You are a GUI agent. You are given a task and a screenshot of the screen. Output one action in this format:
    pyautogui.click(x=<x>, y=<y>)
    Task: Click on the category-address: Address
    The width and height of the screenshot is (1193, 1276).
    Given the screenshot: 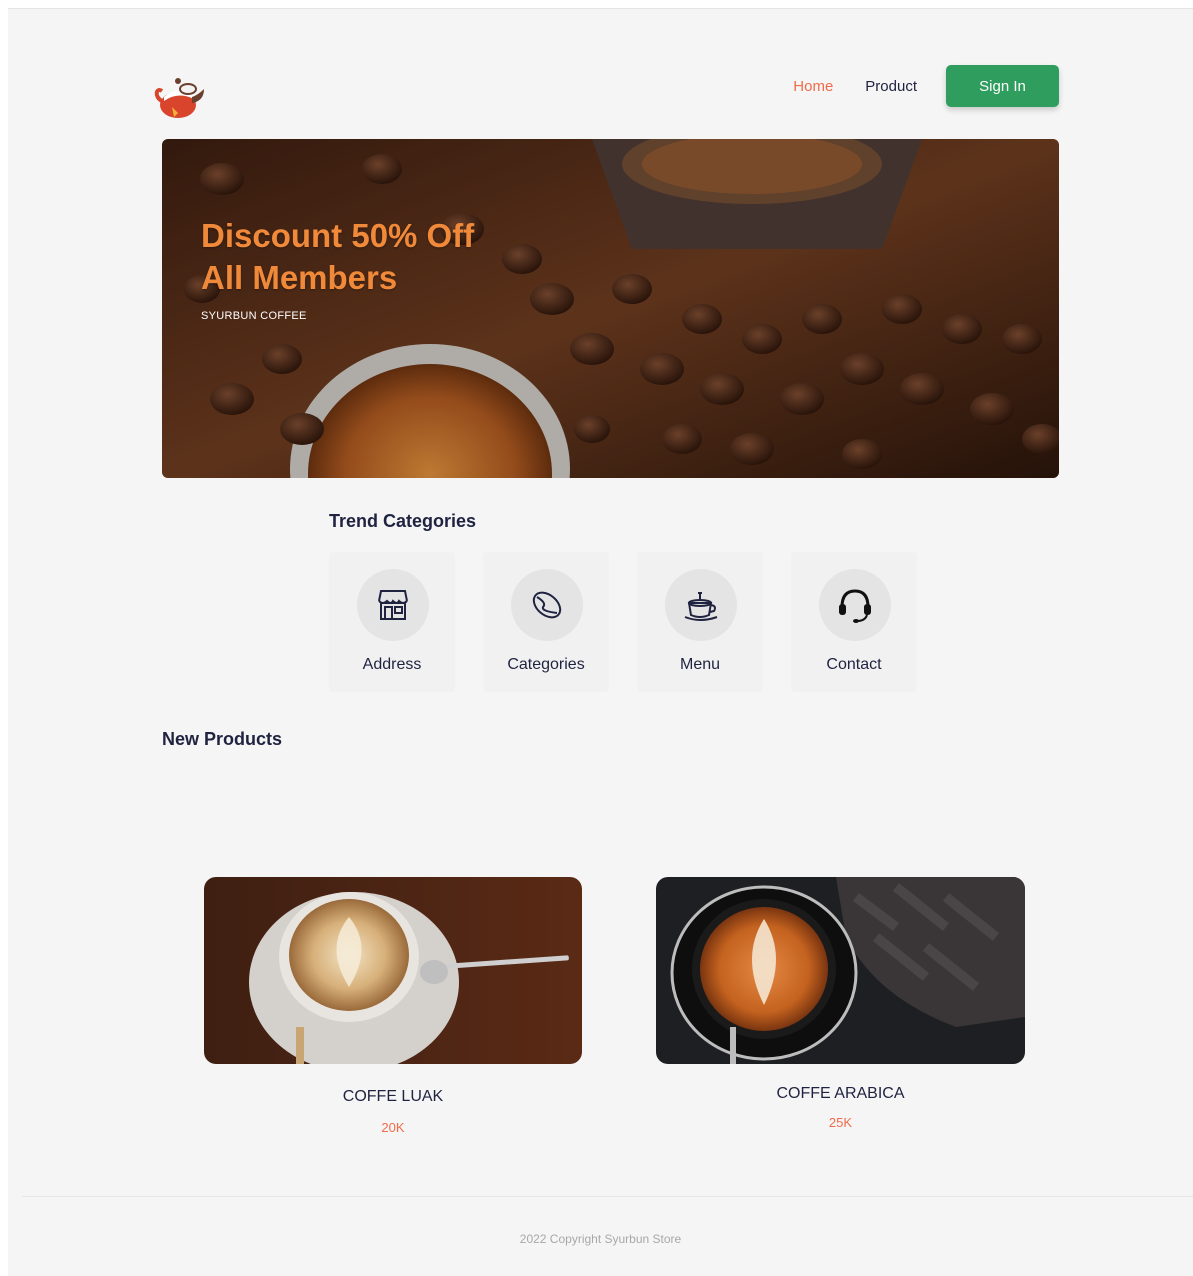 What is the action you would take?
    pyautogui.click(x=392, y=622)
    